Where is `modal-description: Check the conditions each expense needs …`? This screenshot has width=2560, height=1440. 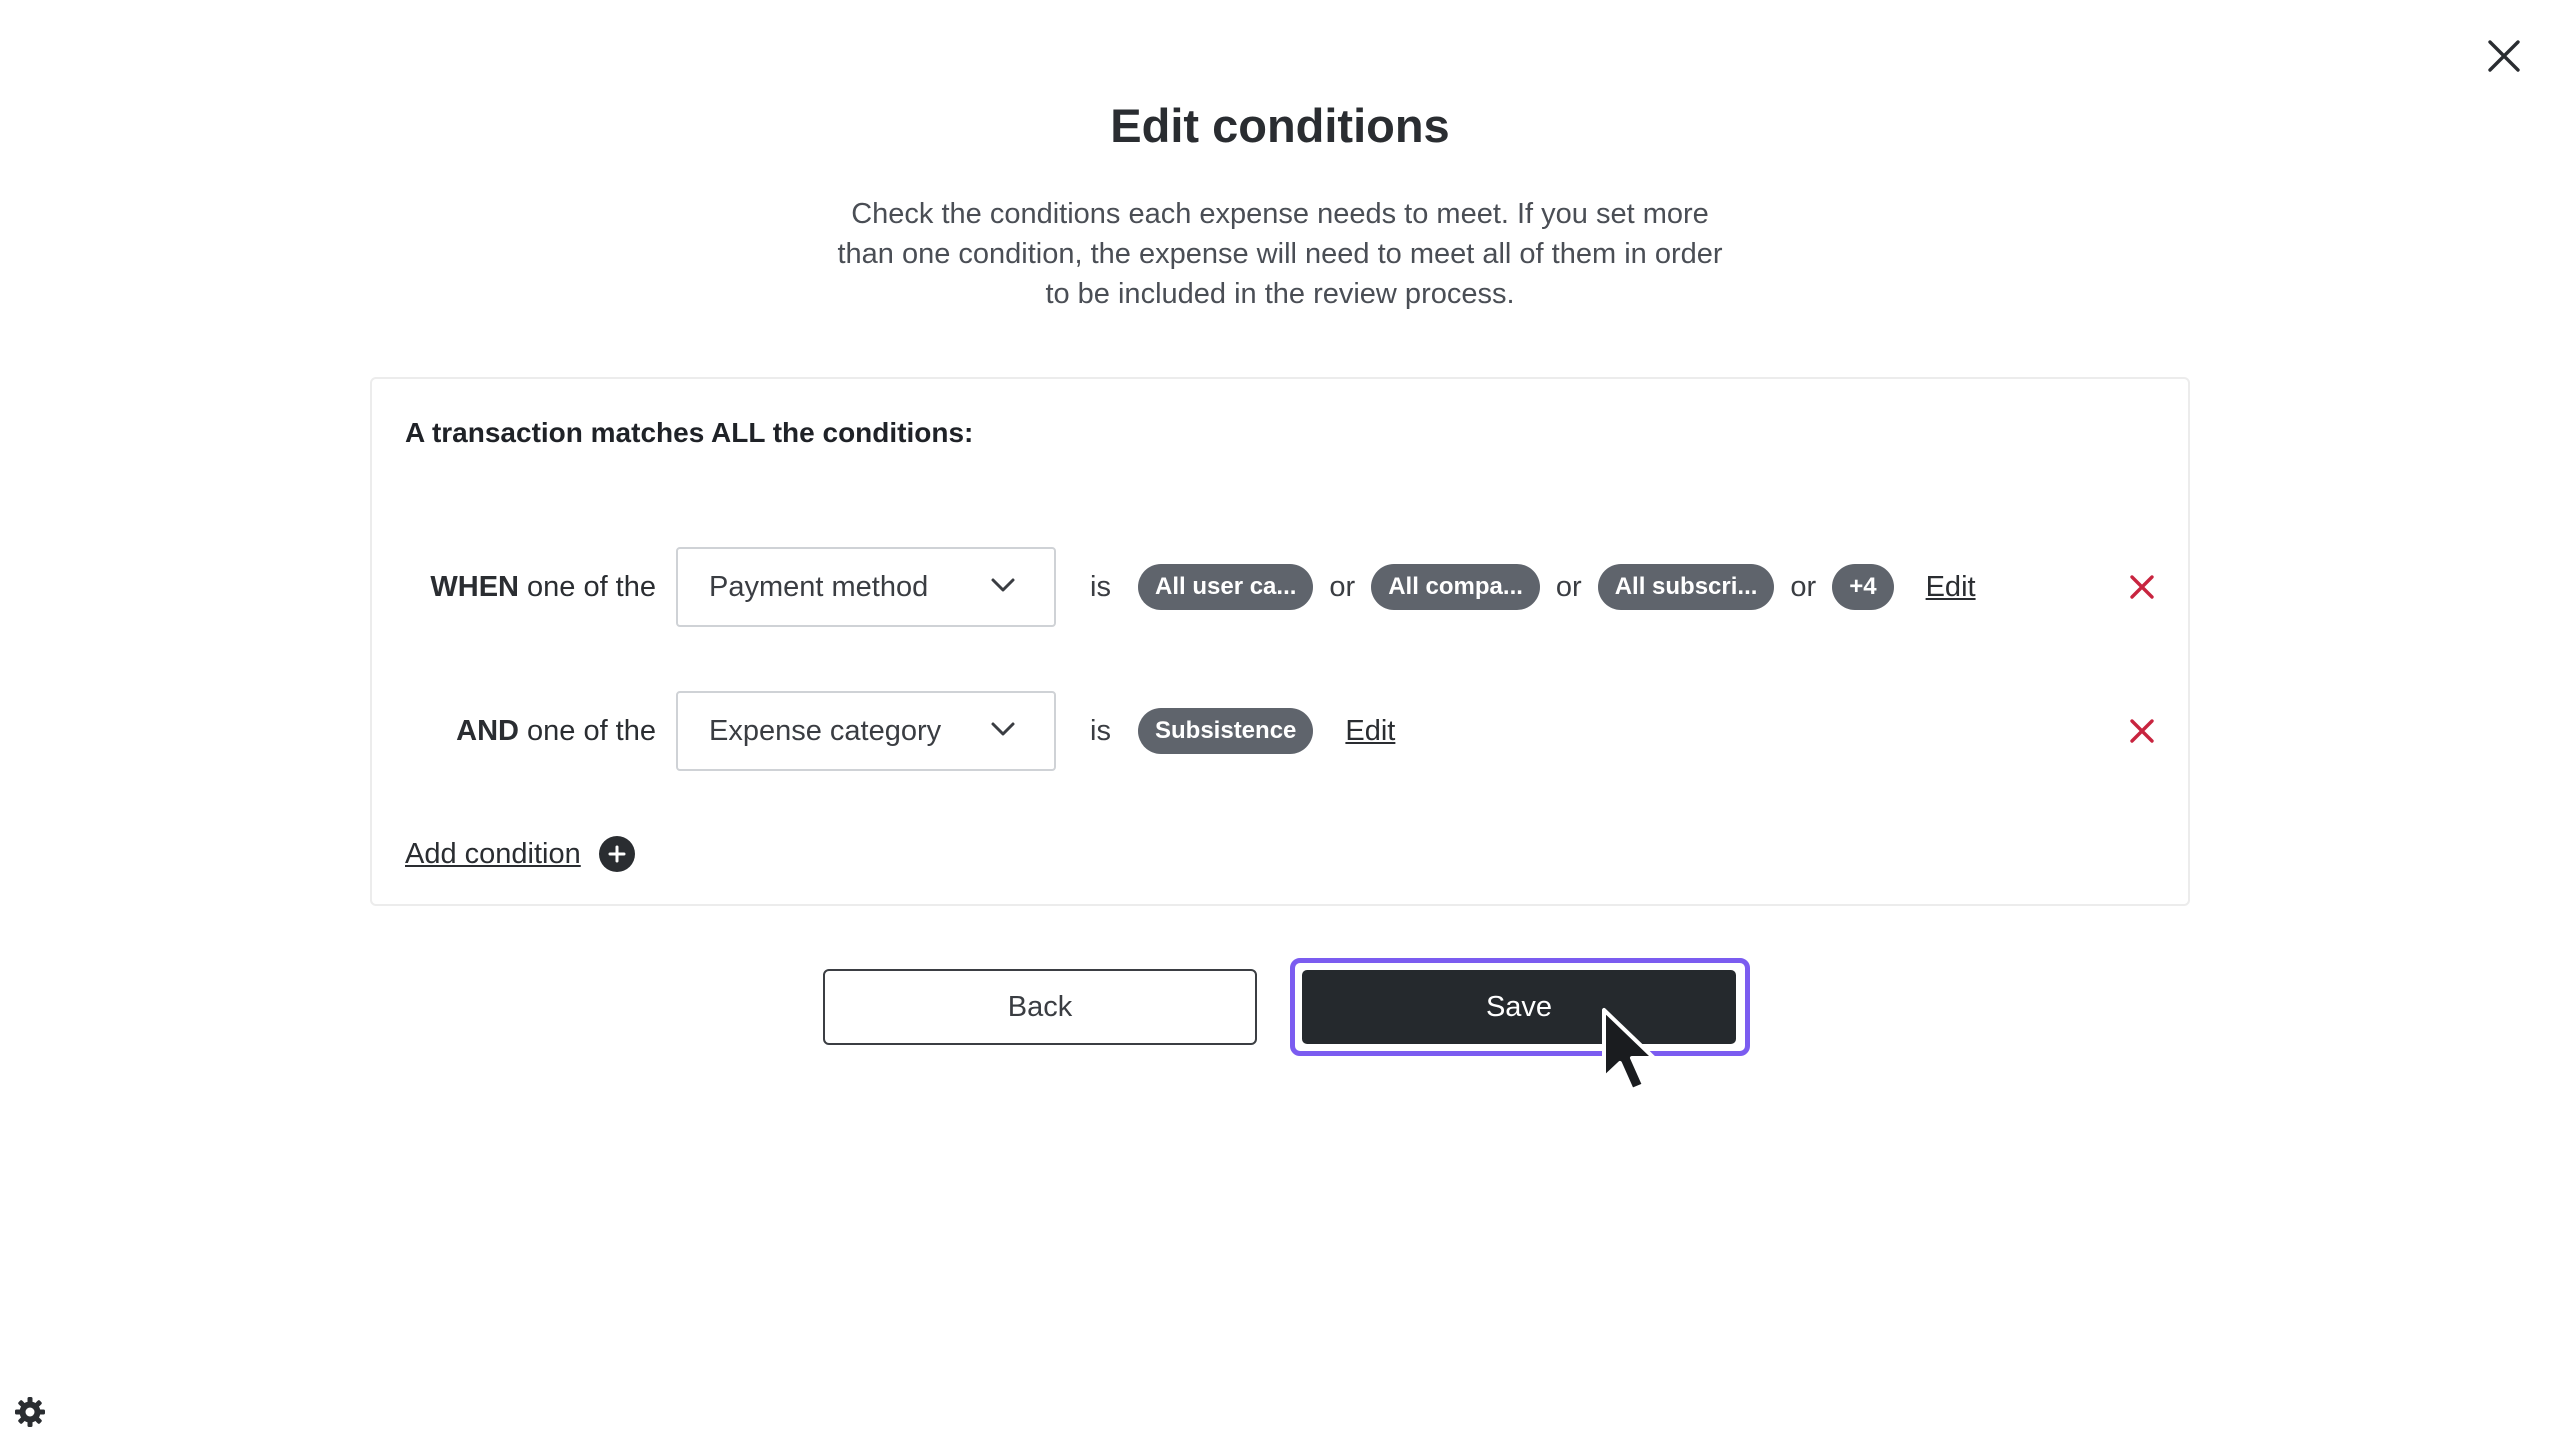 modal-description: Check the conditions each expense needs … is located at coordinates (1280, 254).